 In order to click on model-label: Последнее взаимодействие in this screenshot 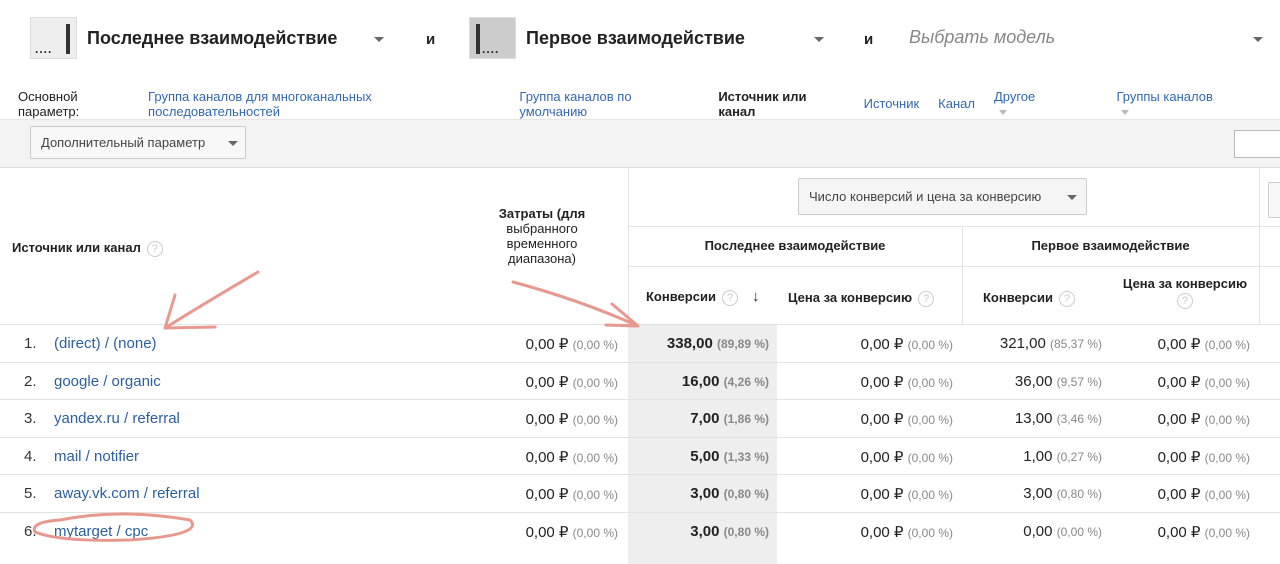, I will do `click(212, 37)`.